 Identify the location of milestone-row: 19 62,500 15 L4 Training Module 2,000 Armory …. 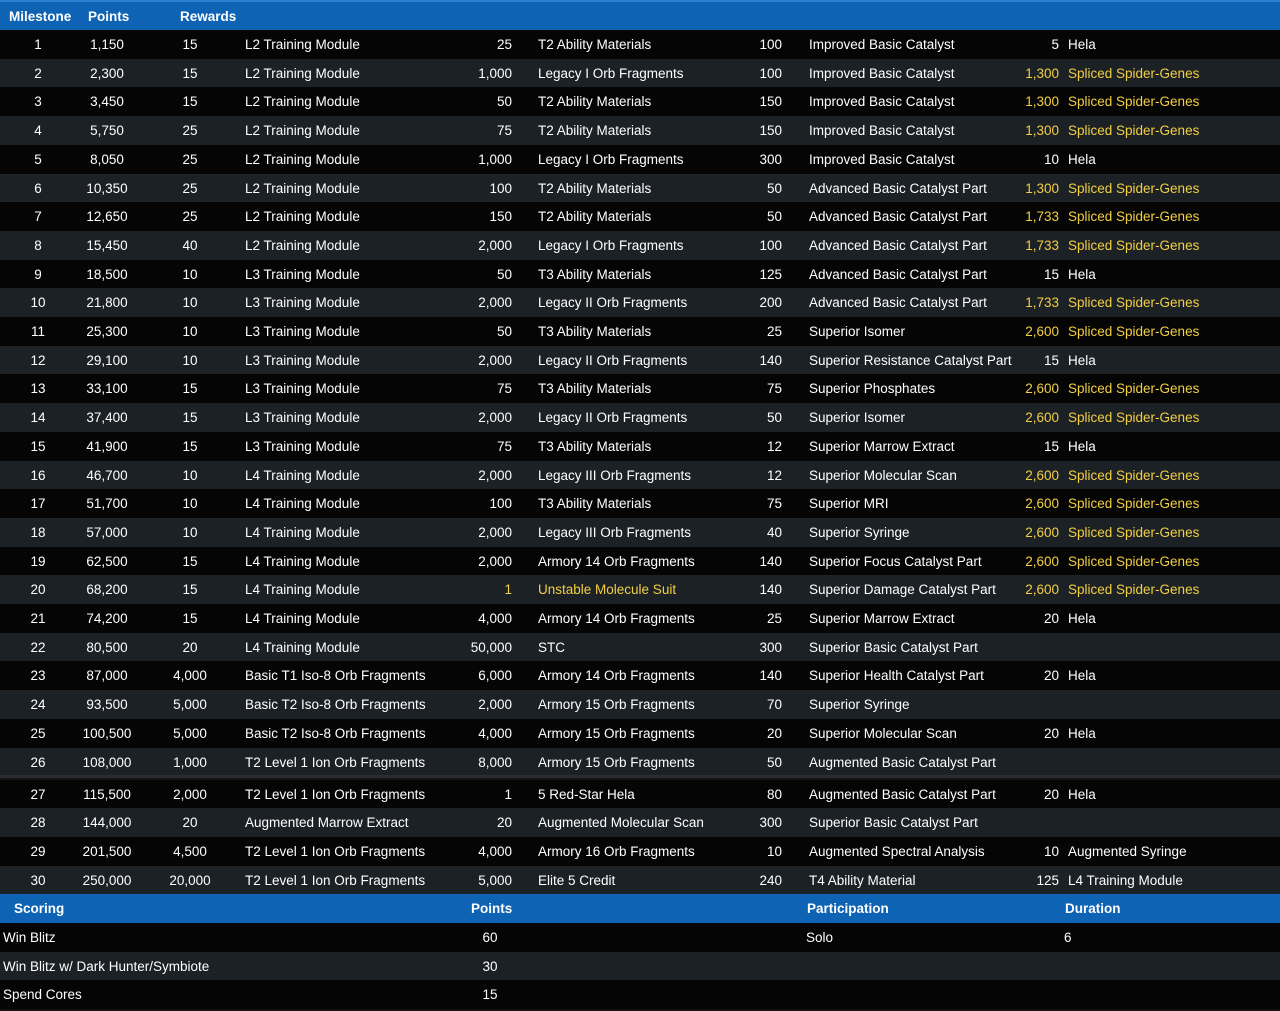
(640, 561).